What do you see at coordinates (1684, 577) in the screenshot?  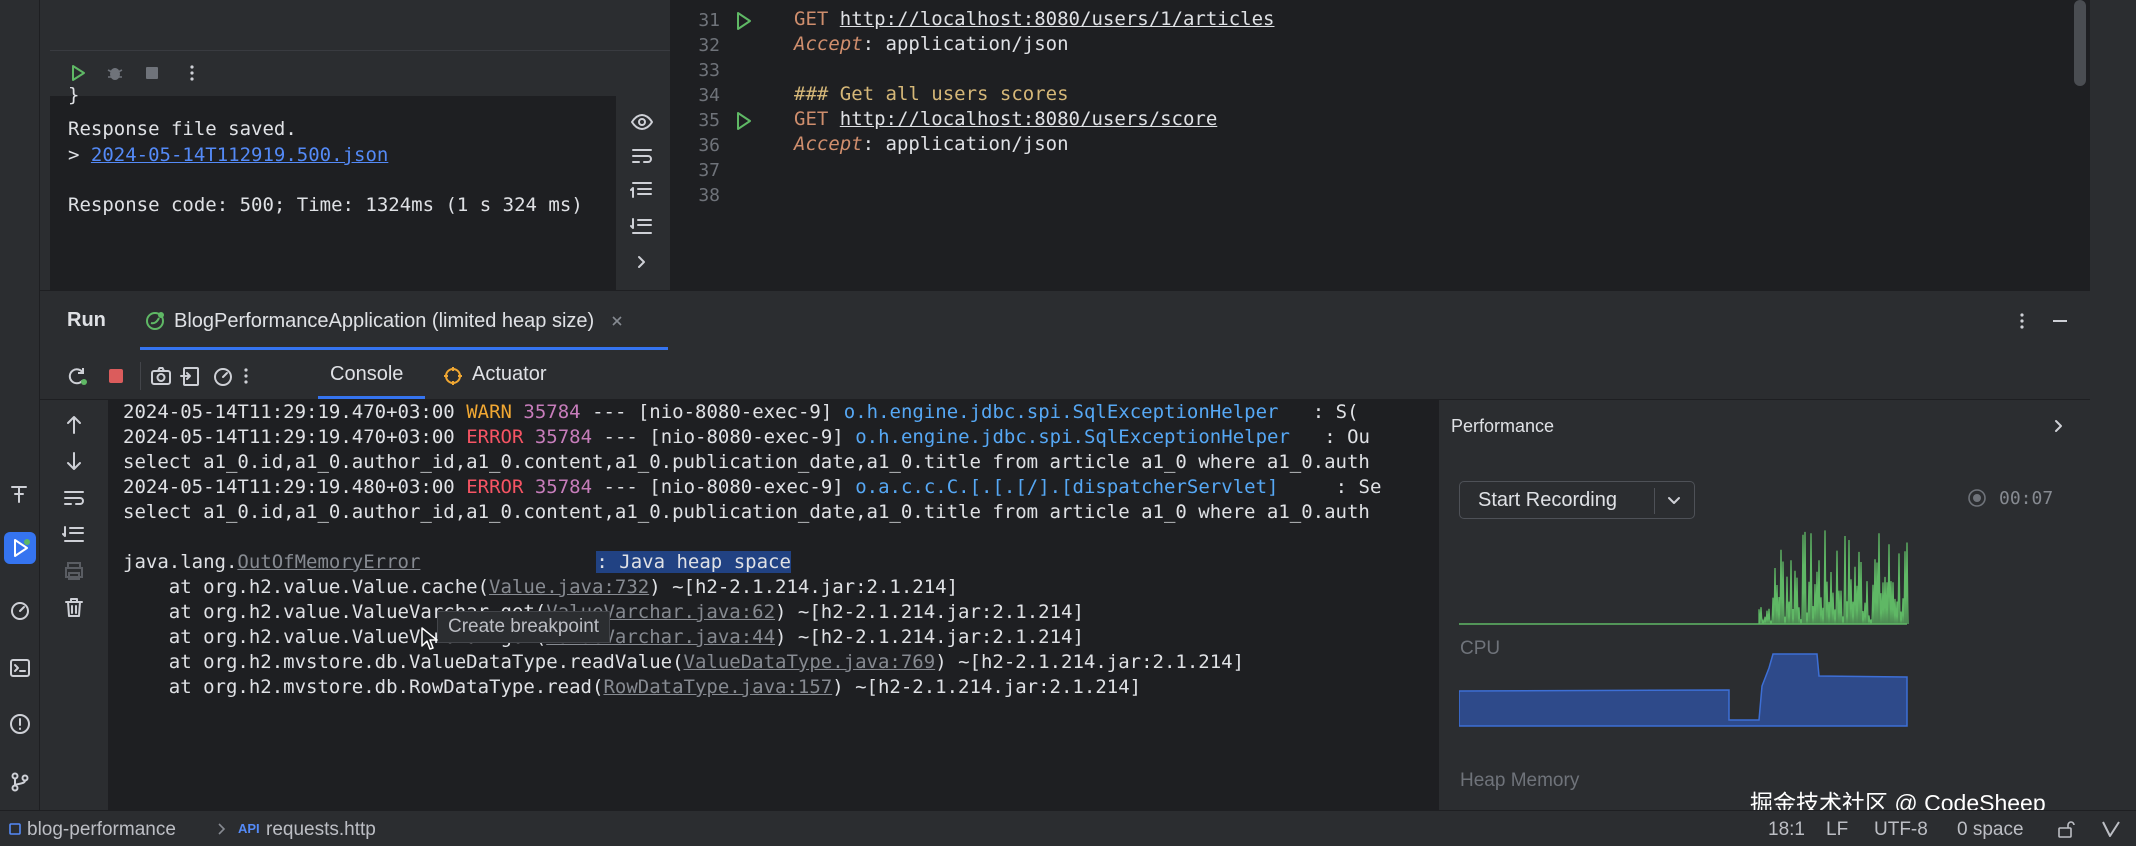 I see `cpu-graph` at bounding box center [1684, 577].